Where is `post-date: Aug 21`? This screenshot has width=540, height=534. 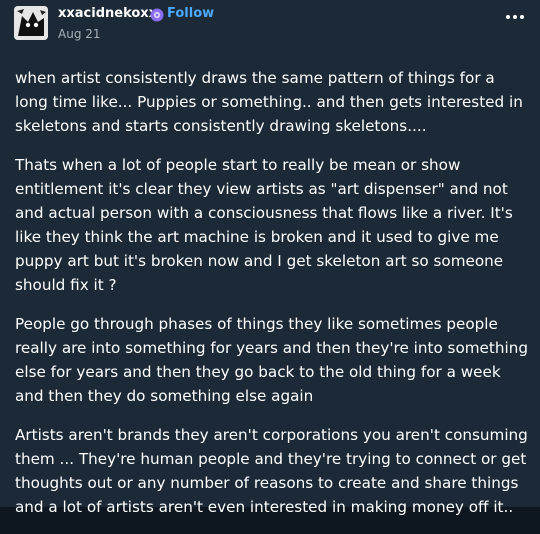 post-date: Aug 21 is located at coordinates (79, 34).